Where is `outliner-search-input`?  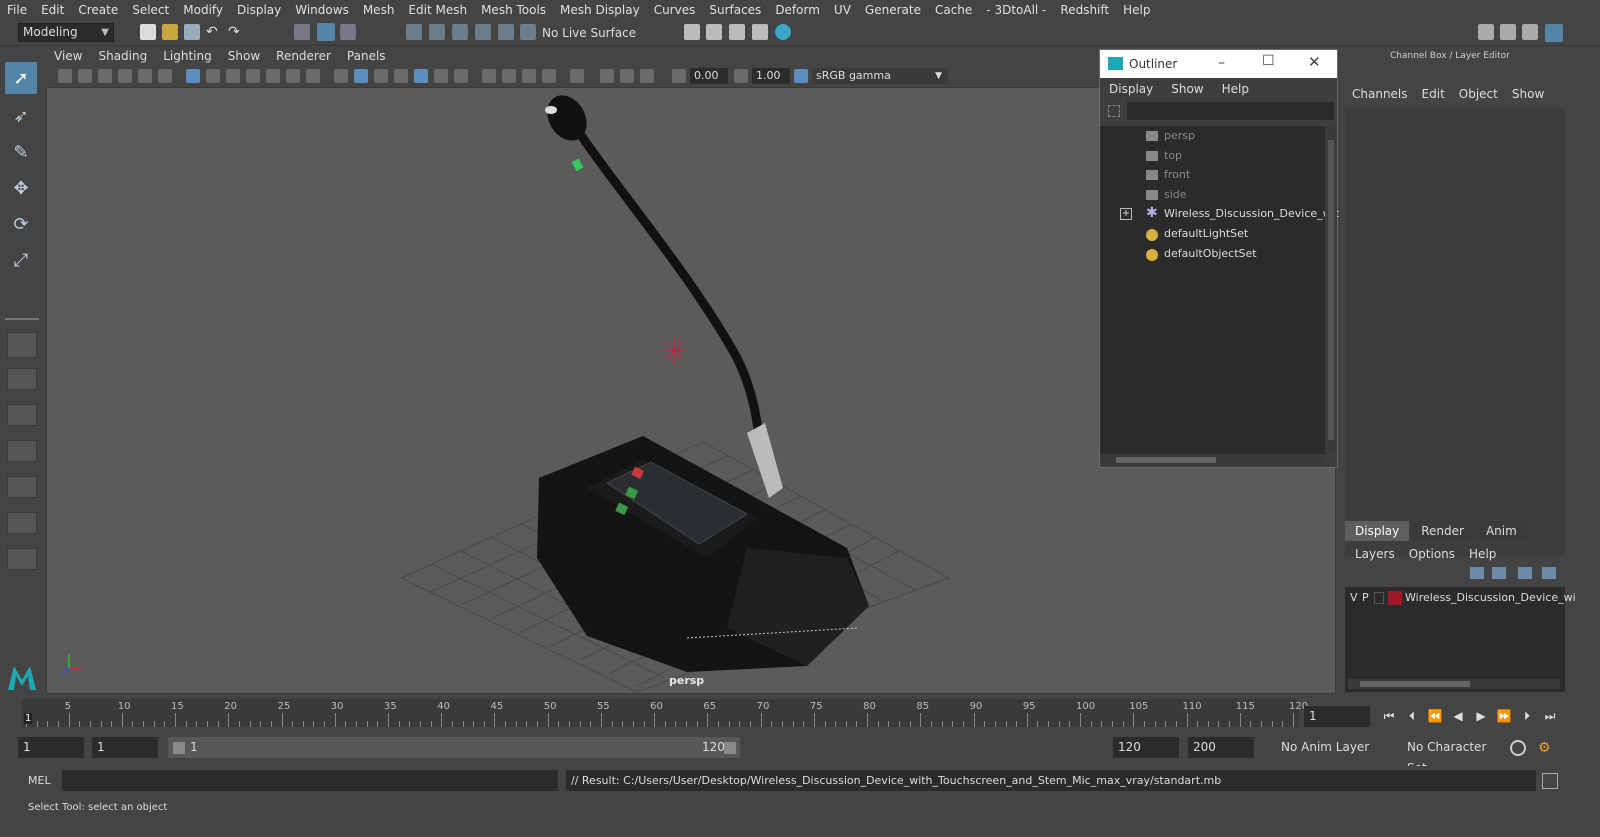
outliner-search-input is located at coordinates (1230, 111).